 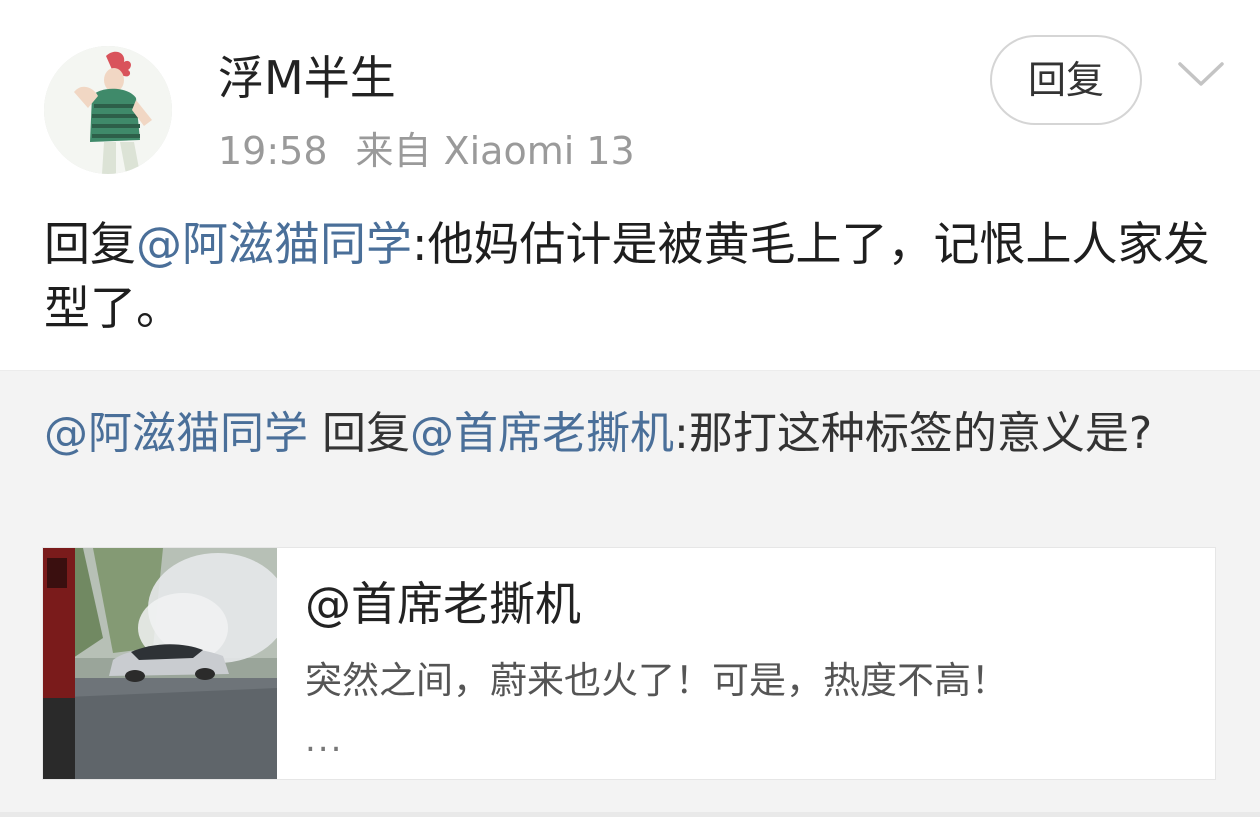 What do you see at coordinates (443, 604) in the screenshot?
I see `card-title: @首席老撕机` at bounding box center [443, 604].